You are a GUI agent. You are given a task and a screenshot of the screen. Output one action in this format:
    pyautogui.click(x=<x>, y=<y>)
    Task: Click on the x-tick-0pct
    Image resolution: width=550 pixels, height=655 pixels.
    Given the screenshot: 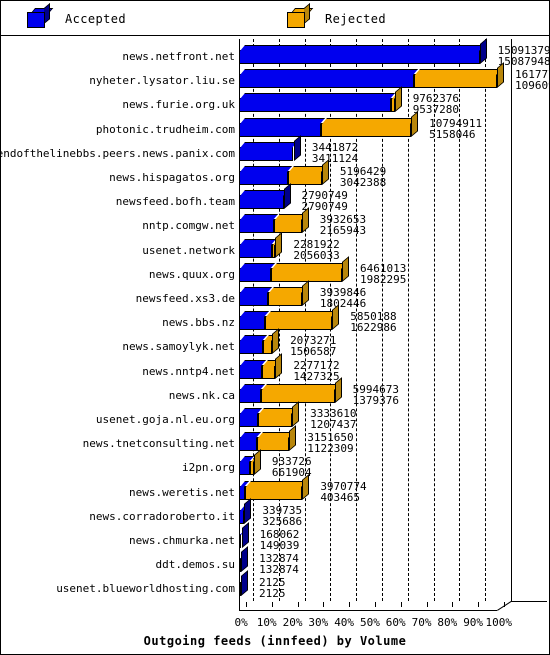 What is the action you would take?
    pyautogui.click(x=246, y=604)
    